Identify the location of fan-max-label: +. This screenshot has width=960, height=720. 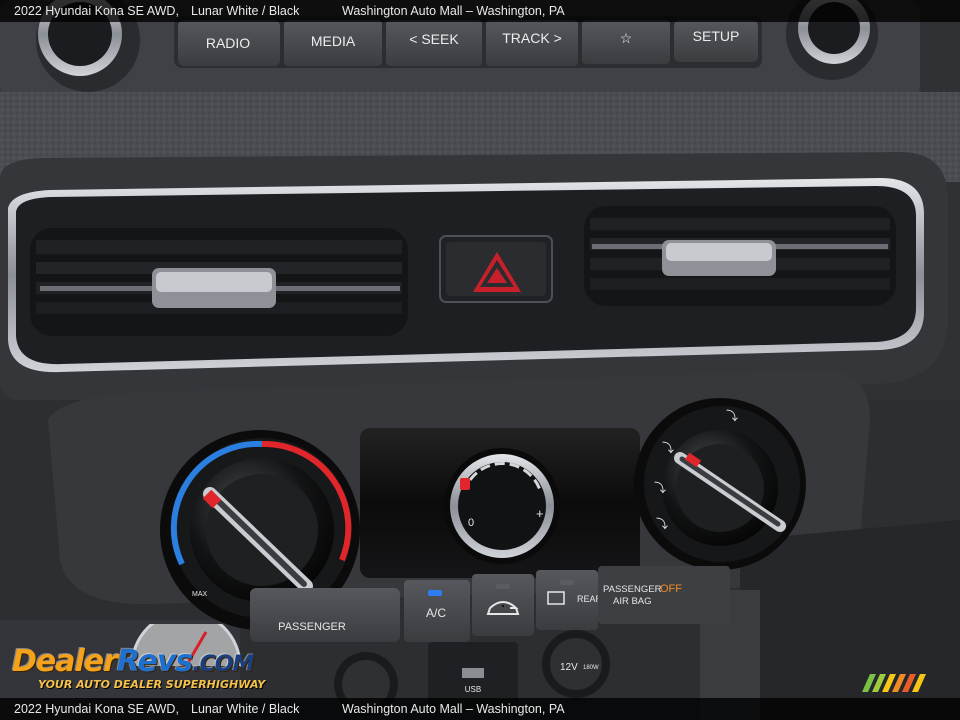
(540, 513).